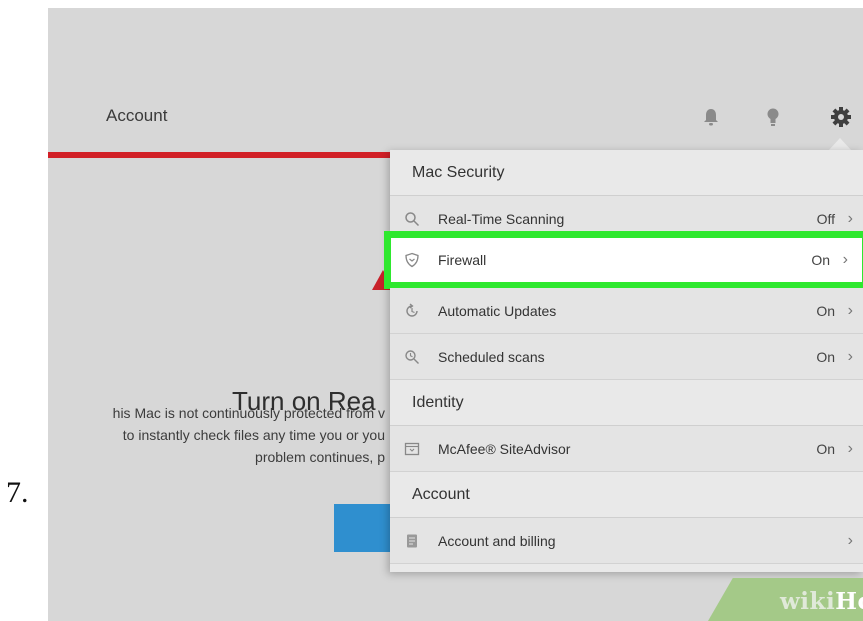  What do you see at coordinates (412, 260) in the screenshot?
I see `shield-icon` at bounding box center [412, 260].